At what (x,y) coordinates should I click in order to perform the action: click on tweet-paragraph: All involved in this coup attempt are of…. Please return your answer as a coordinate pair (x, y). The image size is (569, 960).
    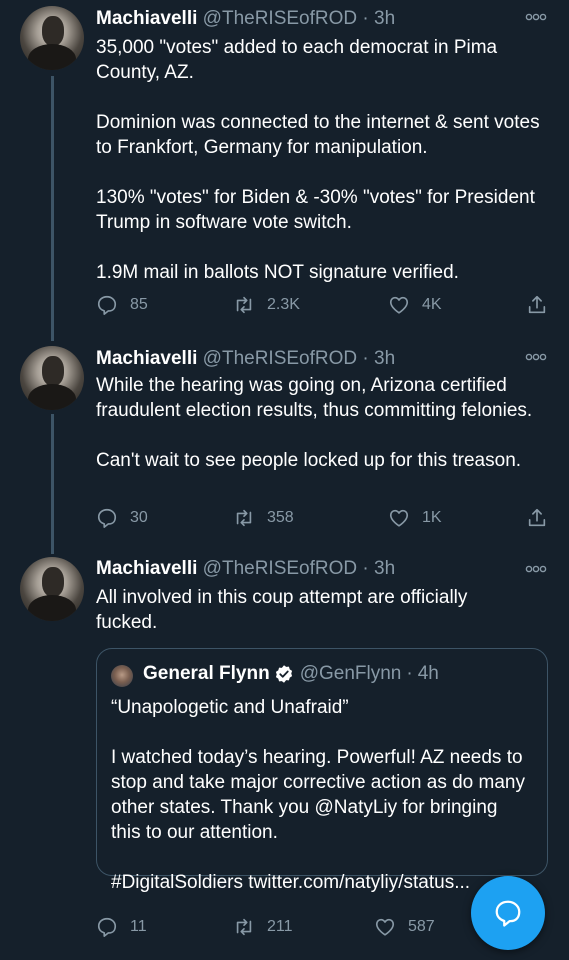
    Looking at the image, I should click on (282, 610).